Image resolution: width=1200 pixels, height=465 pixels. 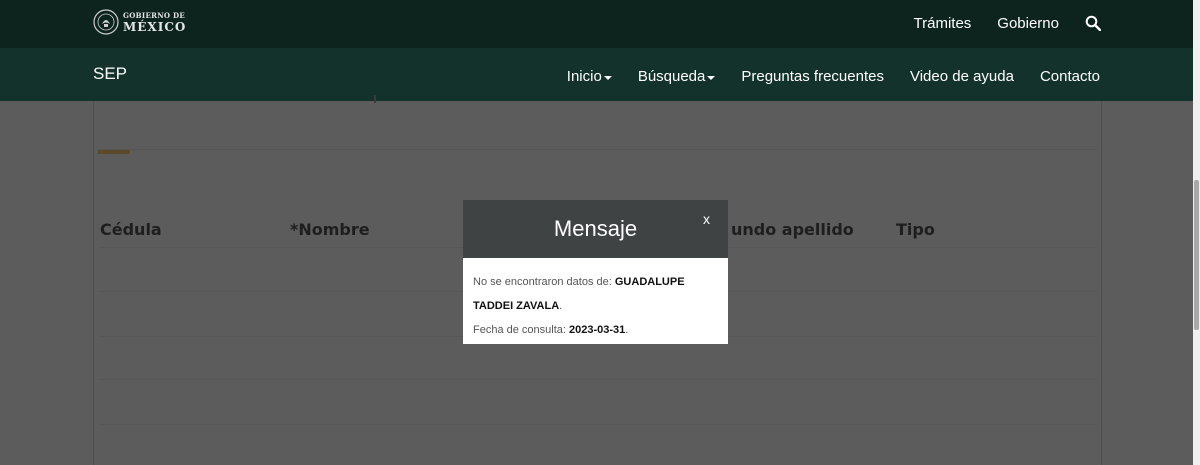 I want to click on scrollbar-thumb, so click(x=1196, y=255).